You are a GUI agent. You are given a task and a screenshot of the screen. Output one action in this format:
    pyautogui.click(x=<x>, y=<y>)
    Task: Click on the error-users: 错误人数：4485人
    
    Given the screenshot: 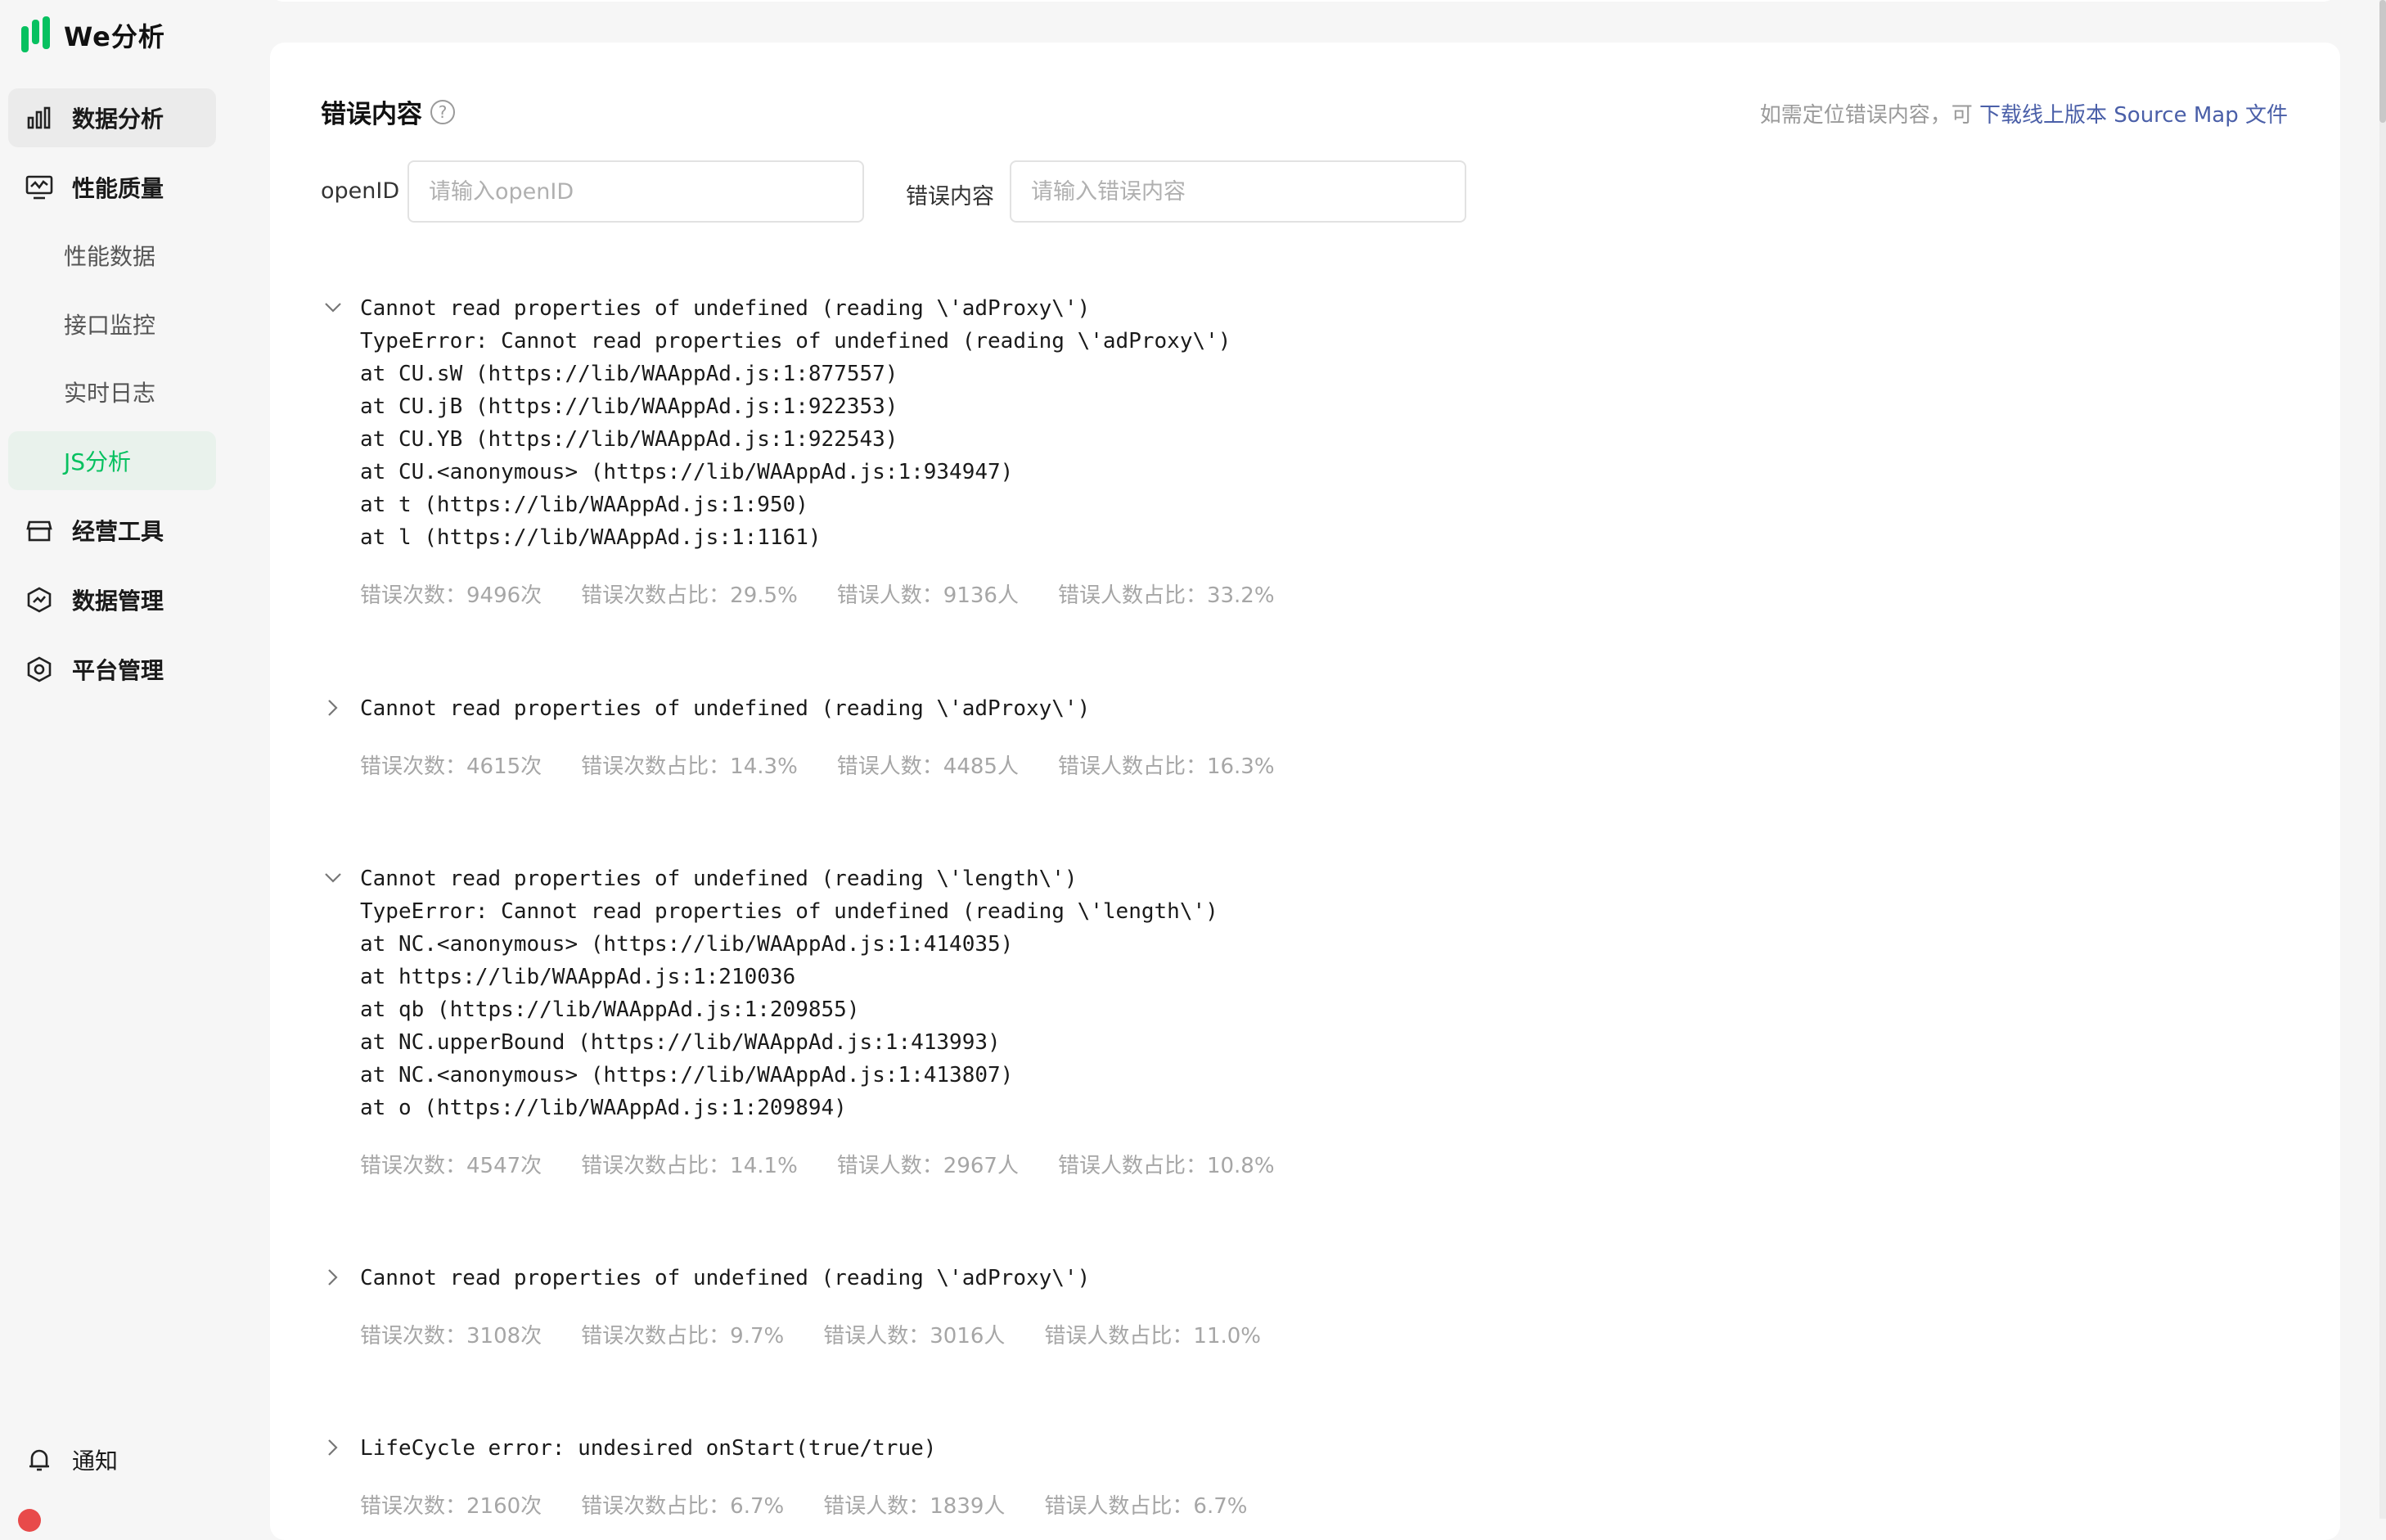 What is the action you would take?
    pyautogui.click(x=927, y=766)
    